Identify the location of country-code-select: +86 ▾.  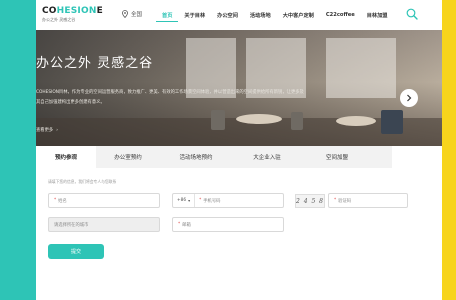
(186, 200).